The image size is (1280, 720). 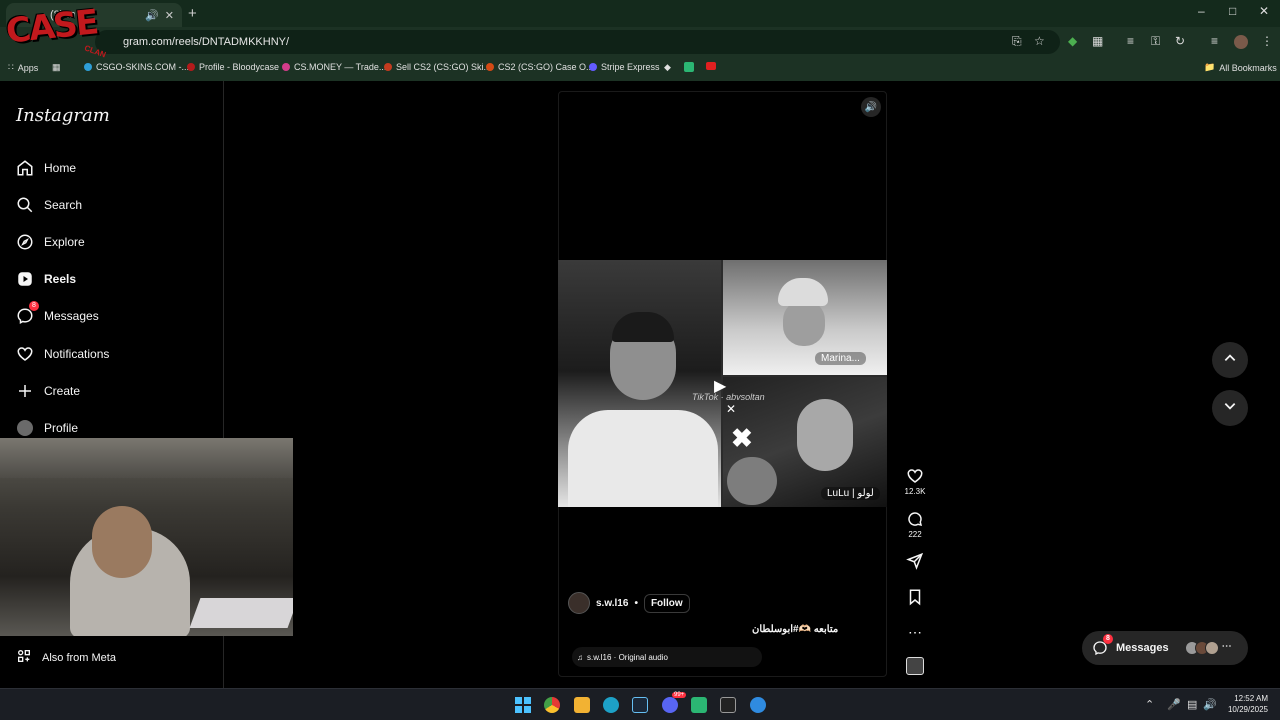 I want to click on url-bar: gram.com/reels/DNTADMKKHNY/, so click(x=577, y=42).